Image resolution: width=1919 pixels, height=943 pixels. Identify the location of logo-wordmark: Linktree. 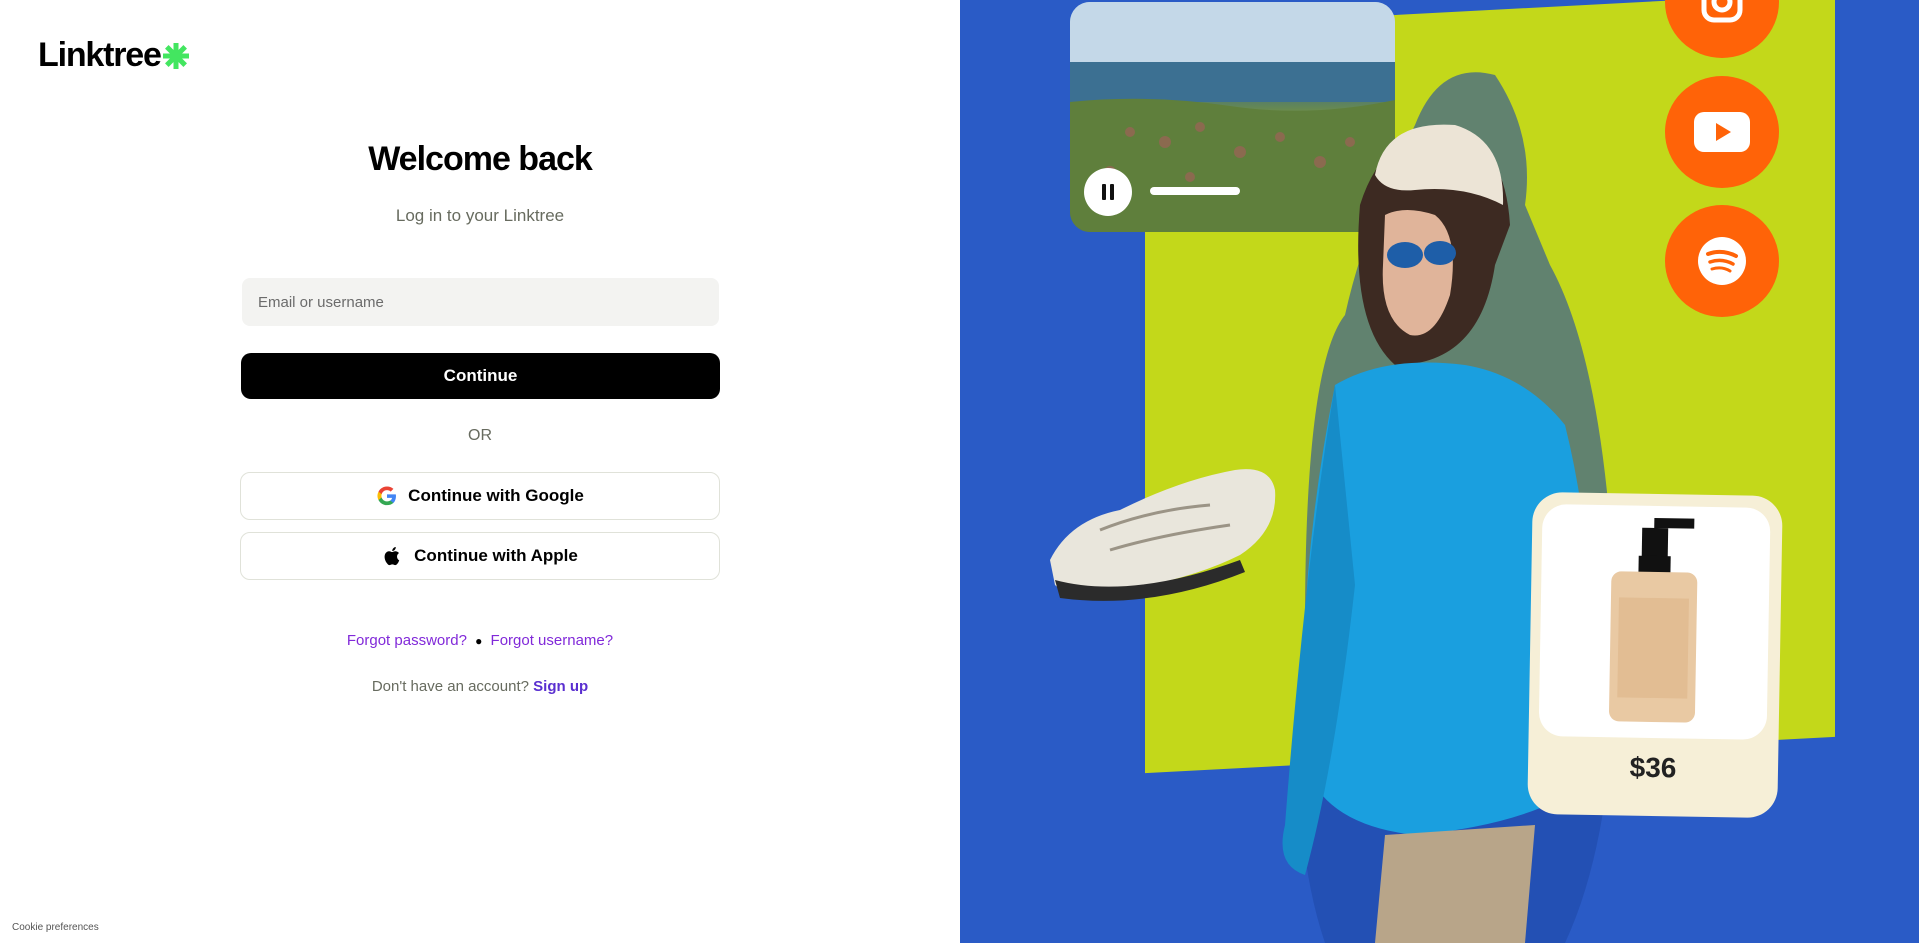
(100, 55).